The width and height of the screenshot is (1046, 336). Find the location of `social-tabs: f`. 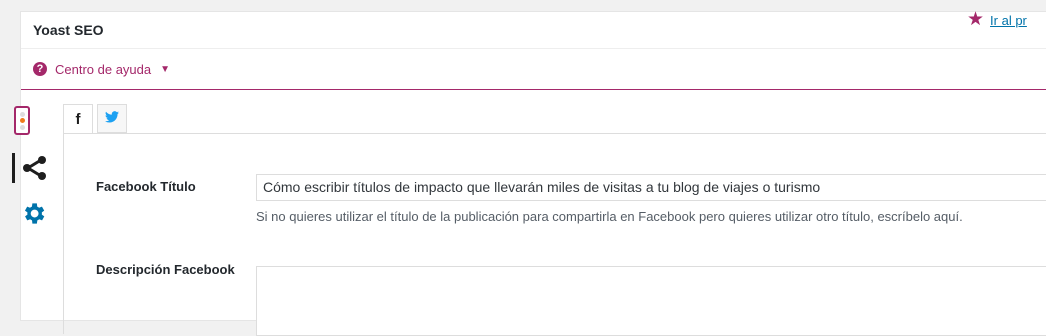

social-tabs: f is located at coordinates (97, 119).